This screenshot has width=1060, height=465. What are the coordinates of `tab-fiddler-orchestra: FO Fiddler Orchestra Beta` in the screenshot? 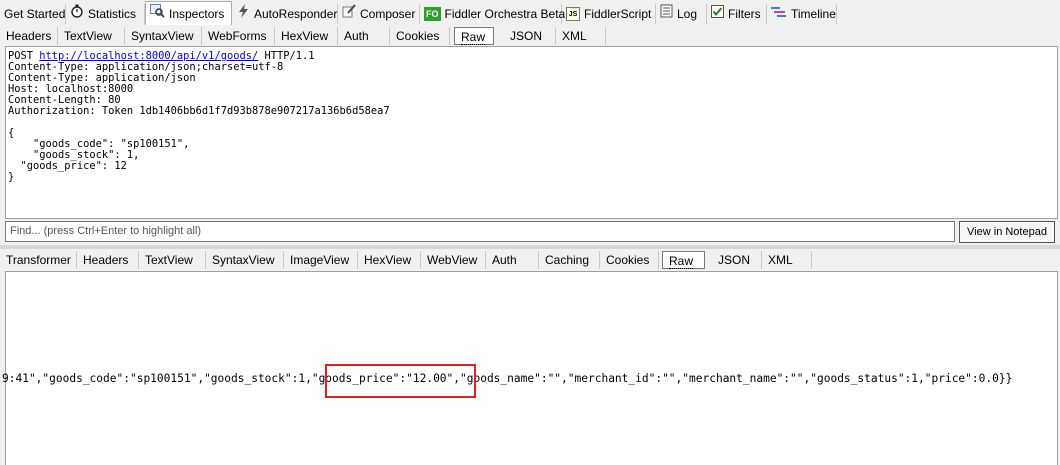 It's located at (492, 14).